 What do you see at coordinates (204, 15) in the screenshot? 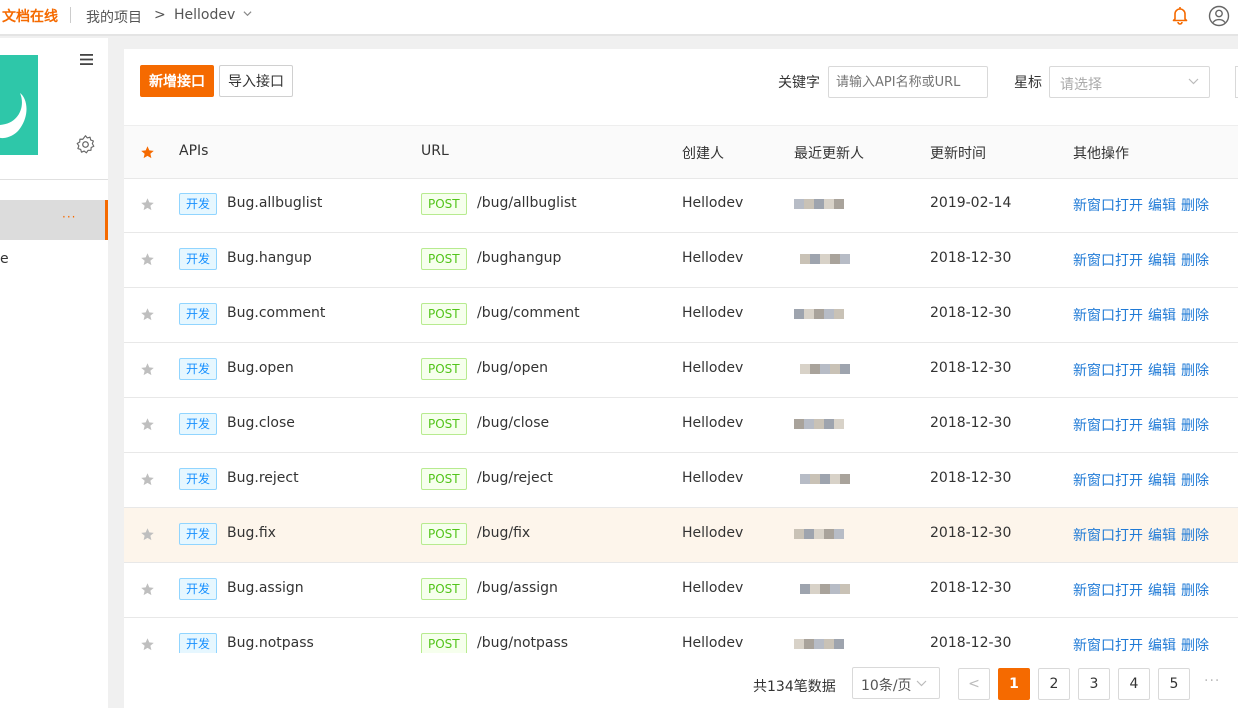
I see `breadcrumb-current-project: Hellodev` at bounding box center [204, 15].